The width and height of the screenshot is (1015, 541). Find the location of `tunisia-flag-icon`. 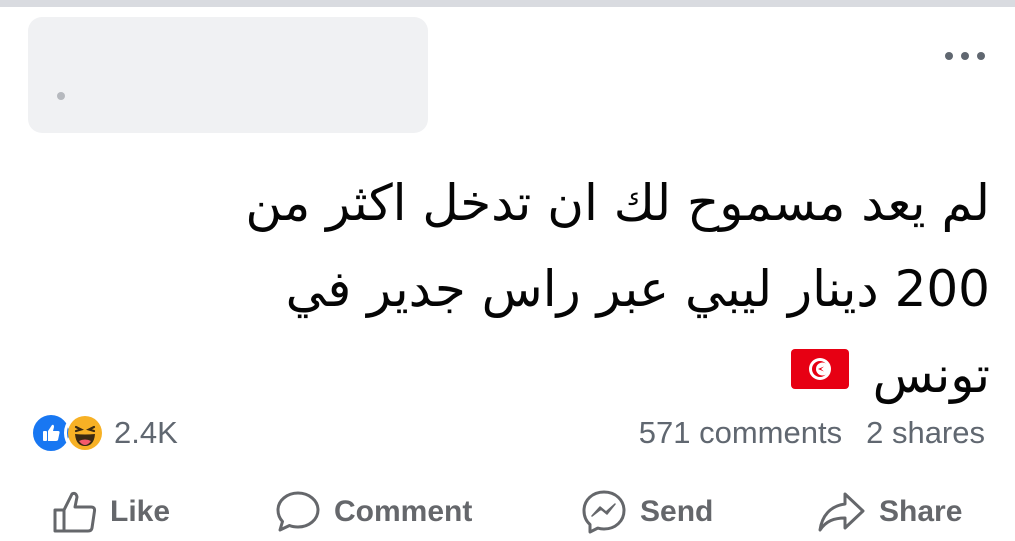

tunisia-flag-icon is located at coordinates (819, 368).